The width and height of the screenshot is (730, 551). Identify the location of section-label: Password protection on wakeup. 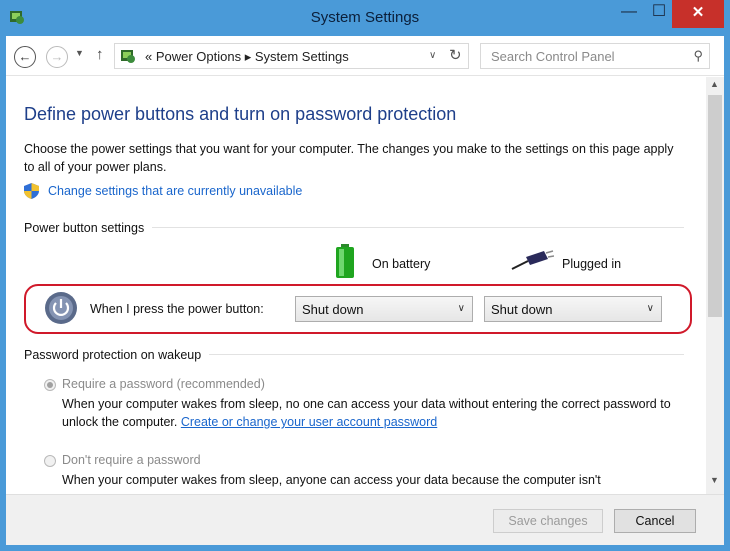
(117, 355).